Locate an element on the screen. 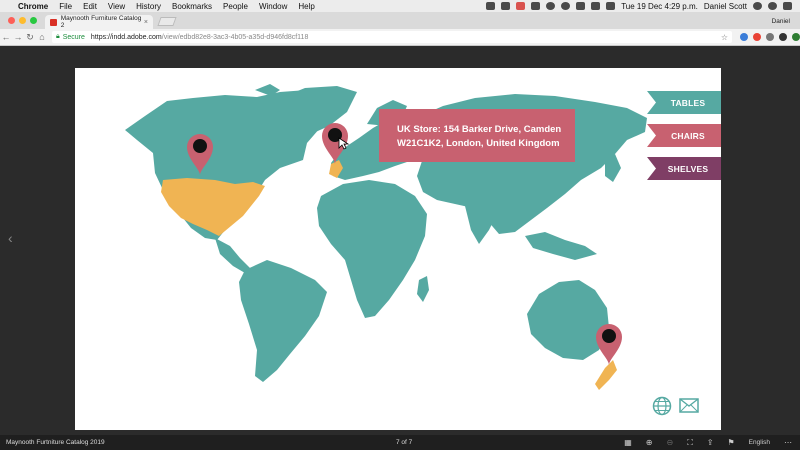  madagascar is located at coordinates (423, 289).